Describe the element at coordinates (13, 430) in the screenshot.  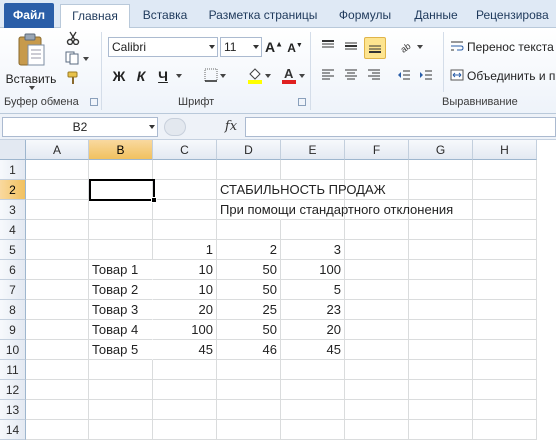
I see `row-header-14: 14` at that location.